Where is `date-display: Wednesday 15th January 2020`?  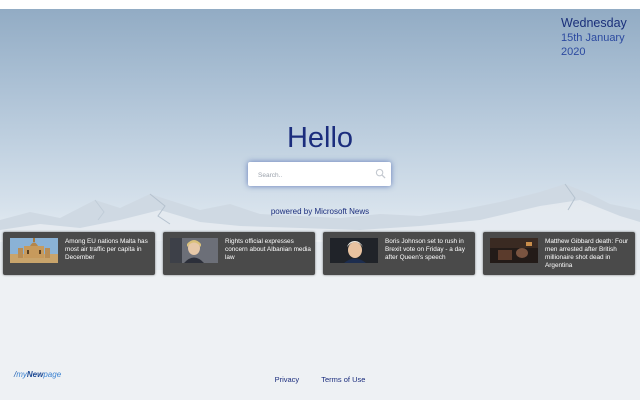 date-display: Wednesday 15th January 2020 is located at coordinates (596, 37).